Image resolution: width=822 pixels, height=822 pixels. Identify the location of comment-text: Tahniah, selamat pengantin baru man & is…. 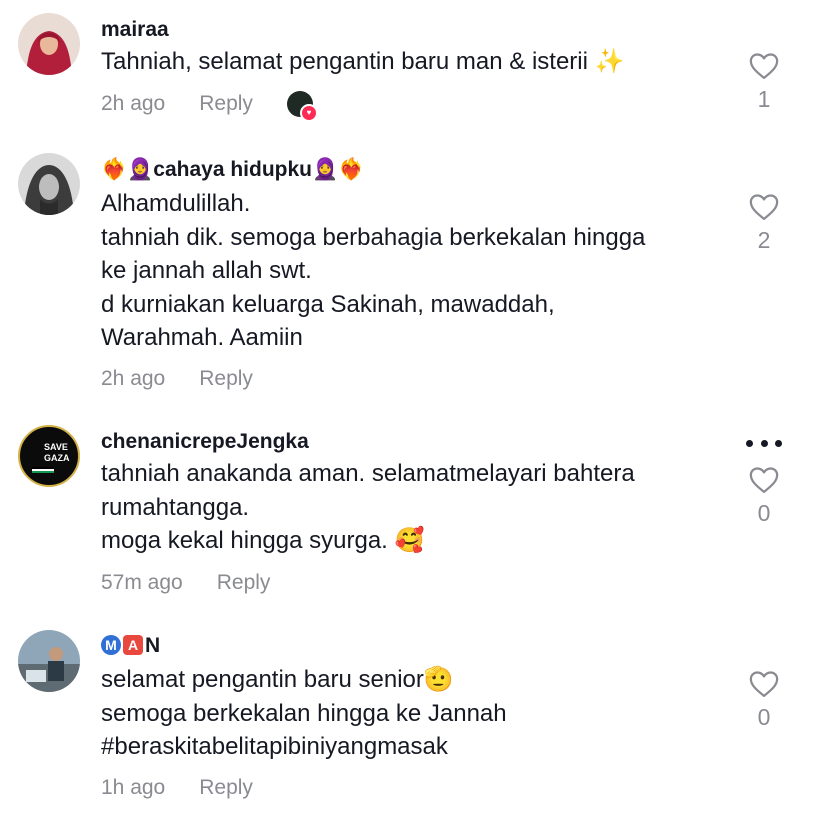
(411, 62).